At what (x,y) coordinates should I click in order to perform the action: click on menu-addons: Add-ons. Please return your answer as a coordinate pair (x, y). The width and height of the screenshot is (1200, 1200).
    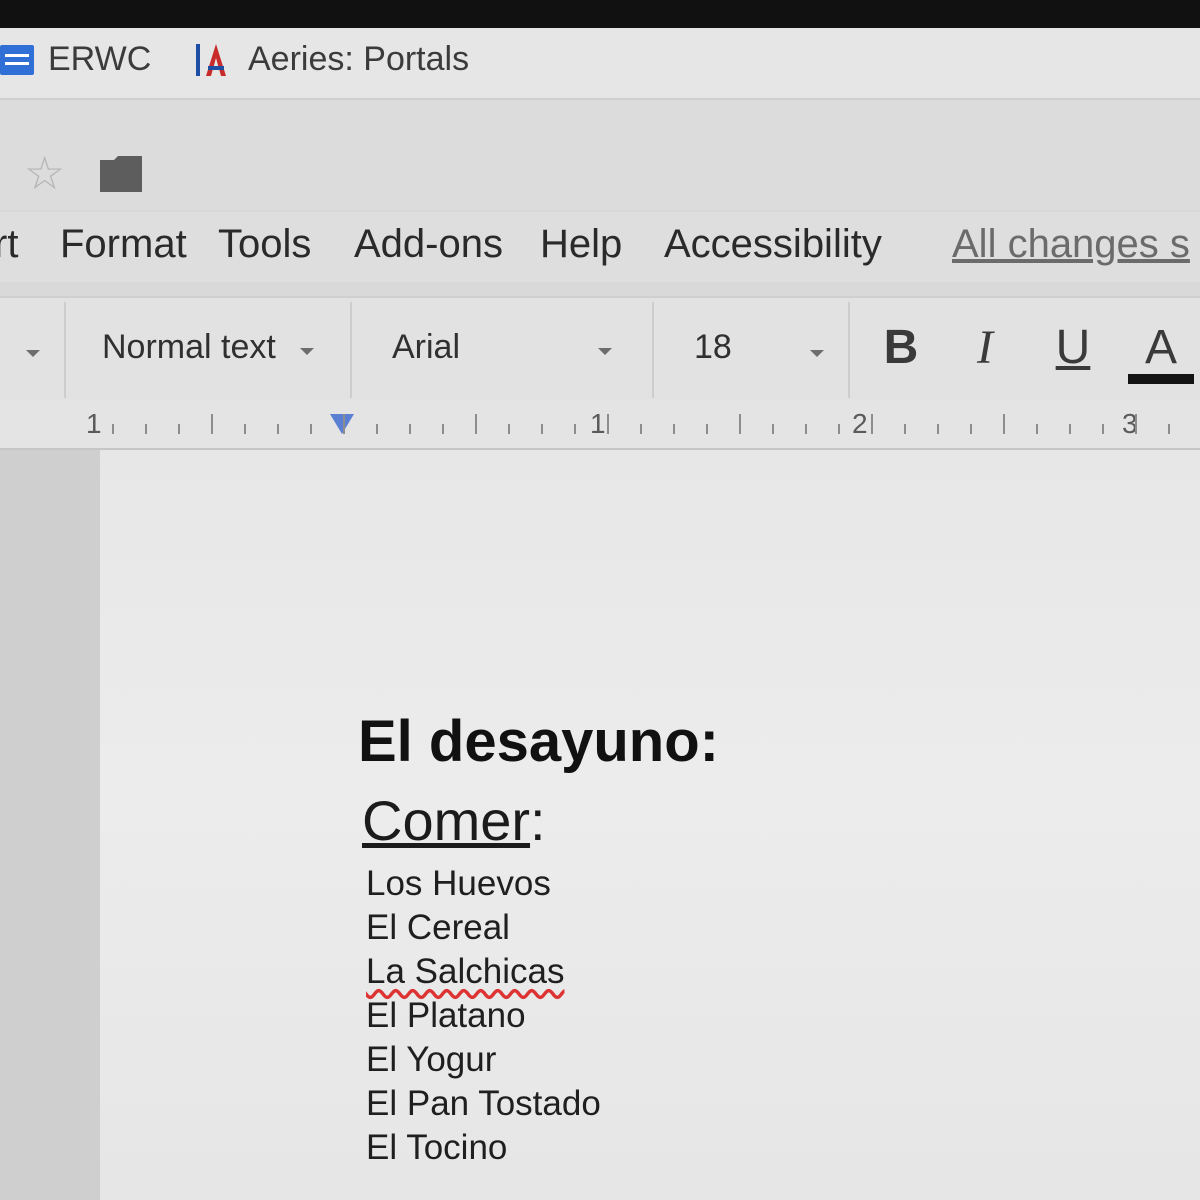
    Looking at the image, I should click on (428, 244).